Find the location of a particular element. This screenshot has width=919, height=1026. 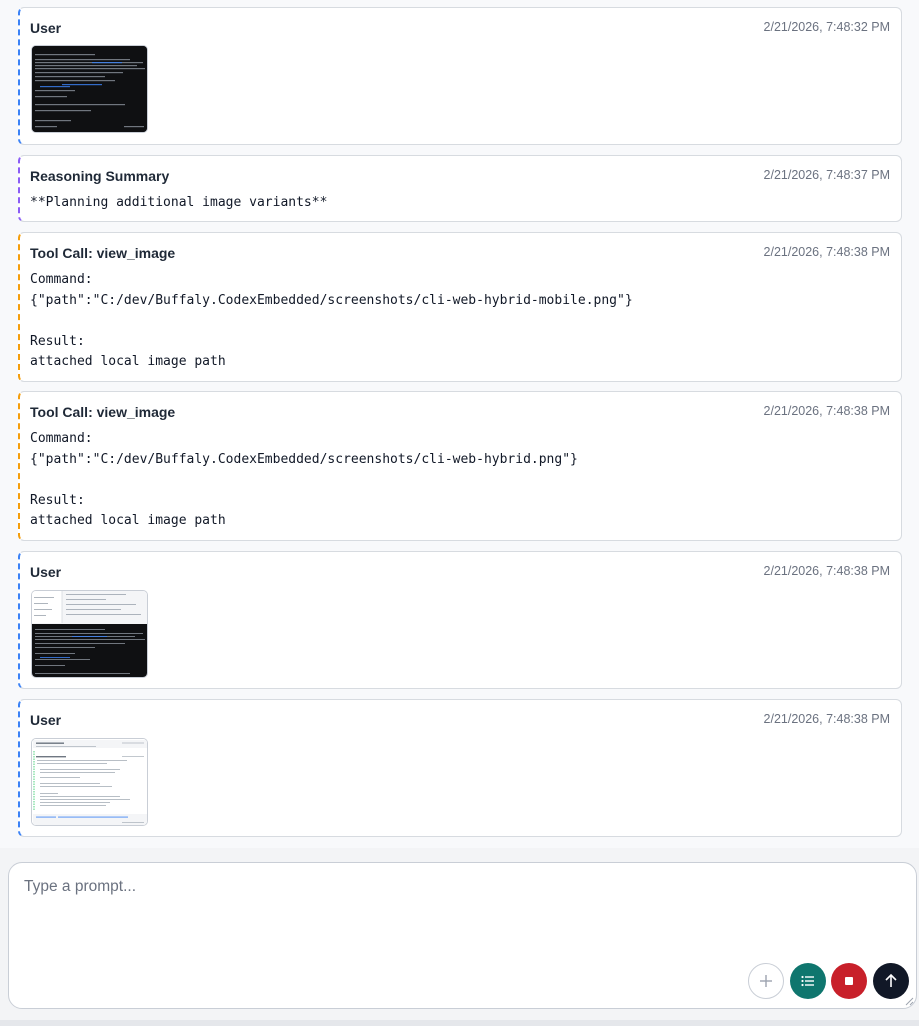

plus-icon is located at coordinates (766, 981).